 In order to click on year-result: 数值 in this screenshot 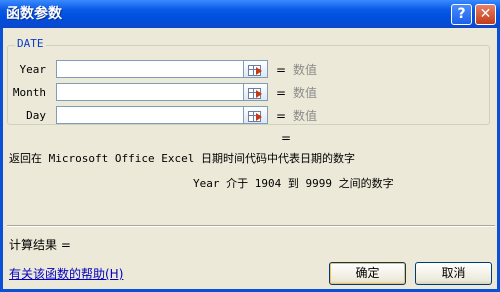, I will do `click(305, 70)`.